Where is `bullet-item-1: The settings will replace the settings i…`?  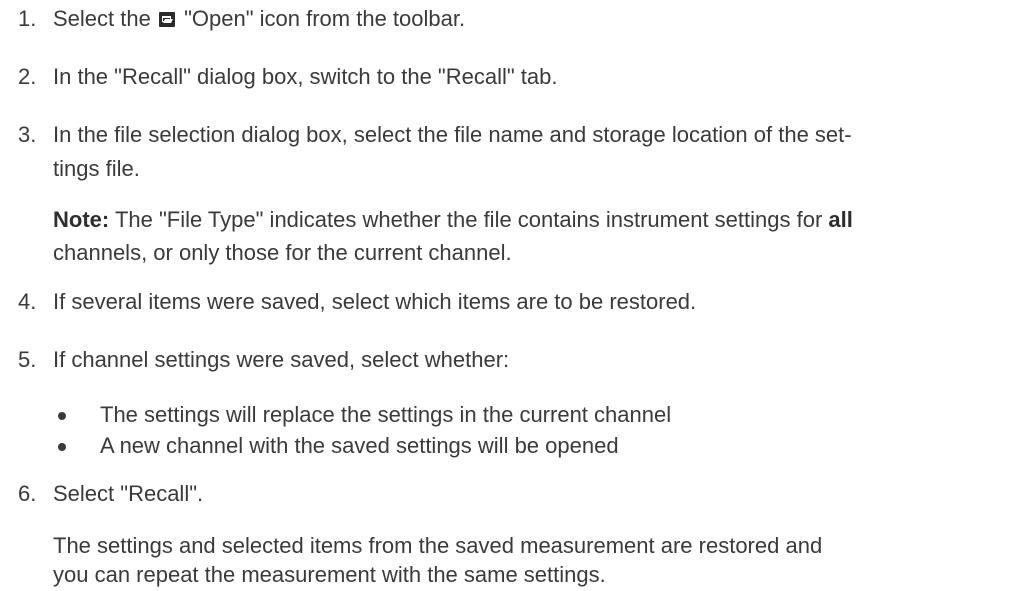 bullet-item-1: The settings will replace the settings i… is located at coordinates (385, 415).